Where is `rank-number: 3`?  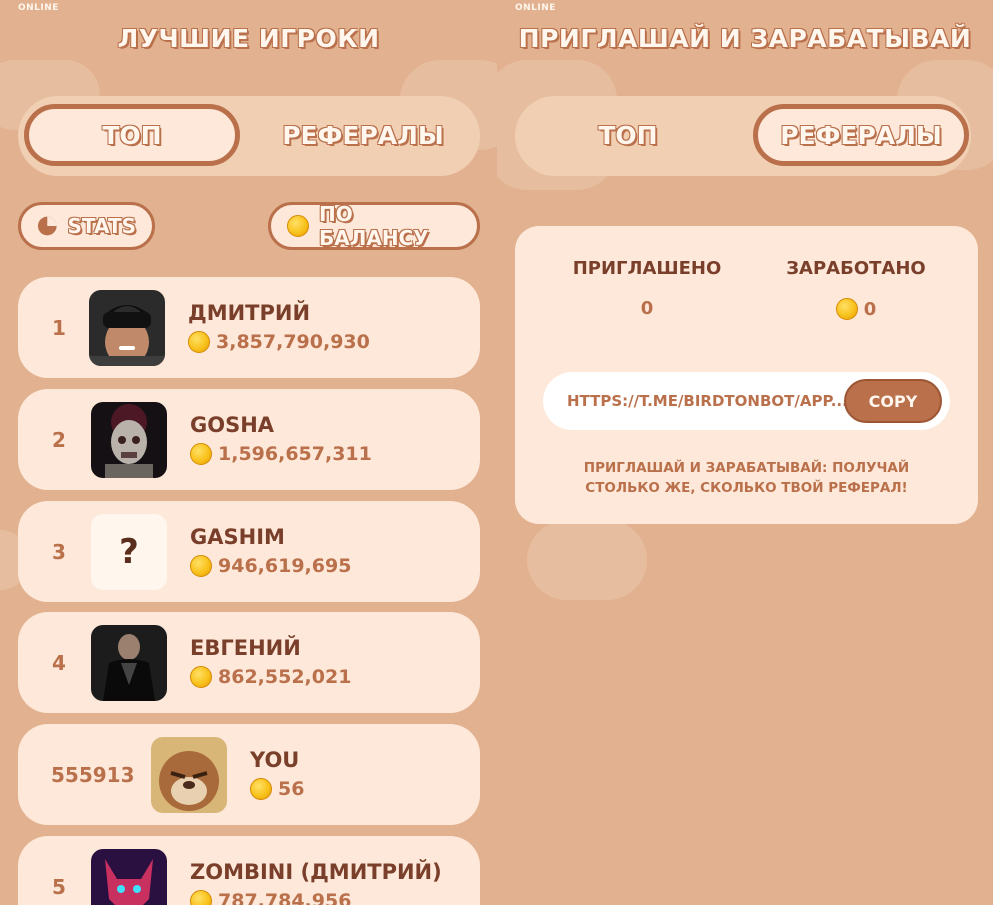
rank-number: 3 is located at coordinates (59, 551).